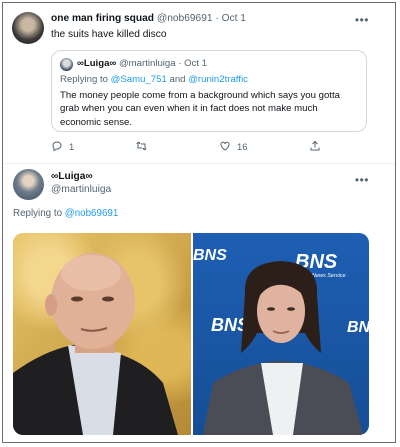  What do you see at coordinates (72, 146) in the screenshot?
I see `reply-count: 1` at bounding box center [72, 146].